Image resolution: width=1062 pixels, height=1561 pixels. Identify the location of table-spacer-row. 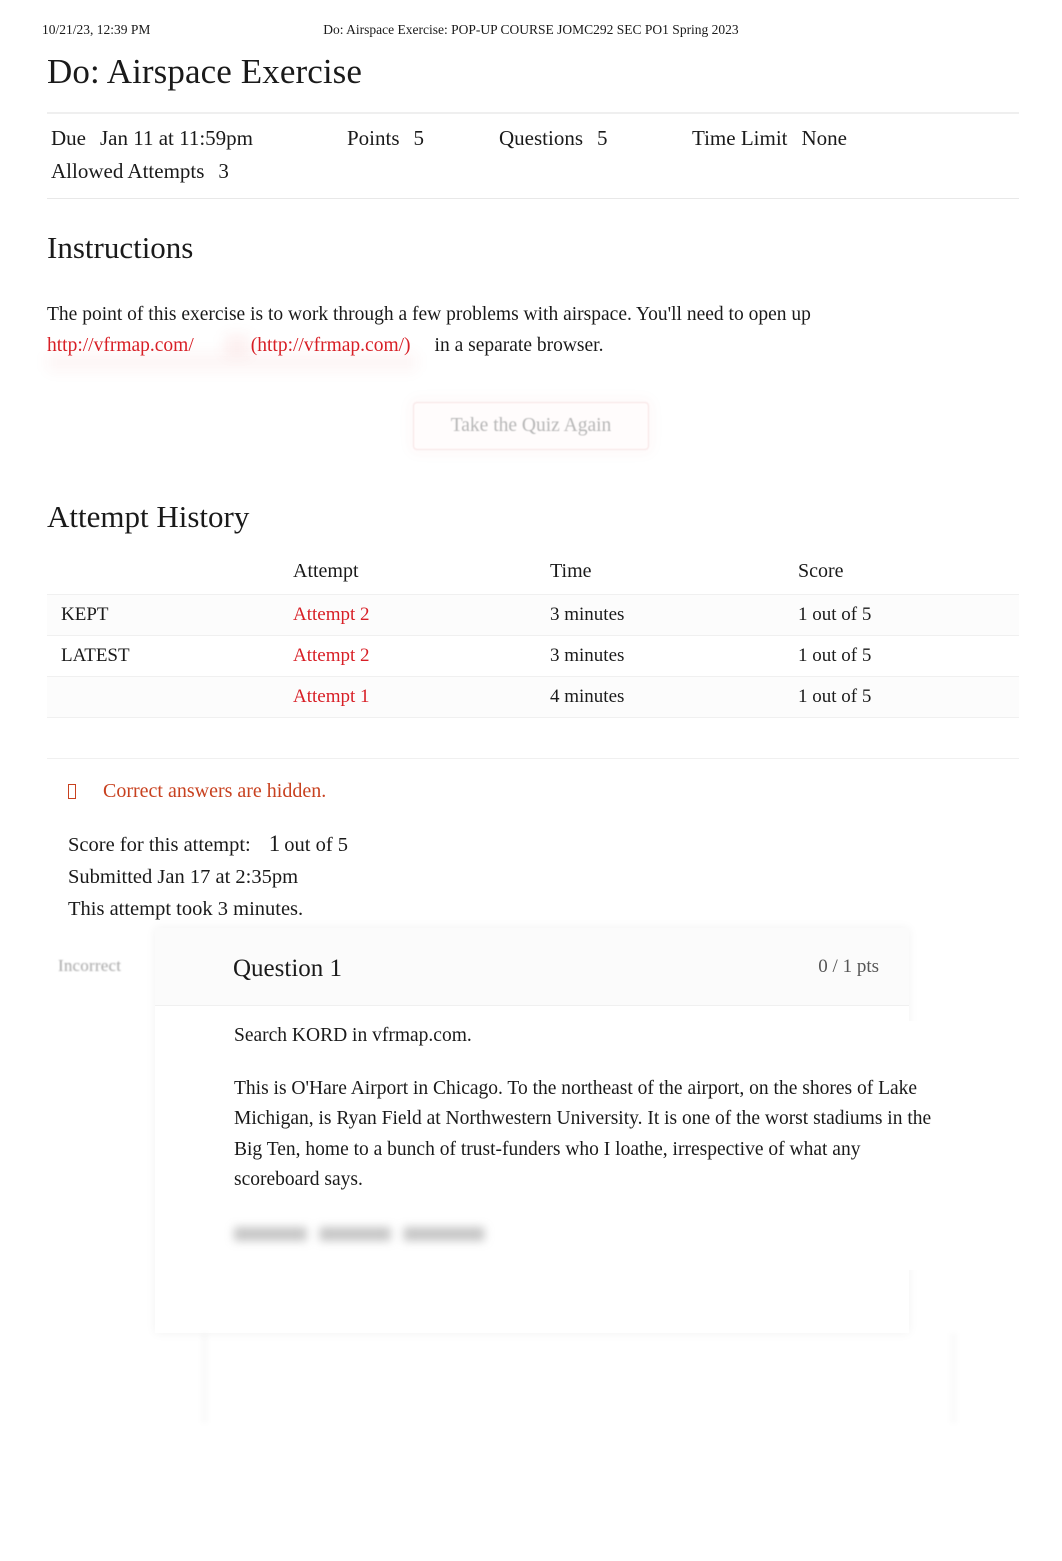
(533, 738).